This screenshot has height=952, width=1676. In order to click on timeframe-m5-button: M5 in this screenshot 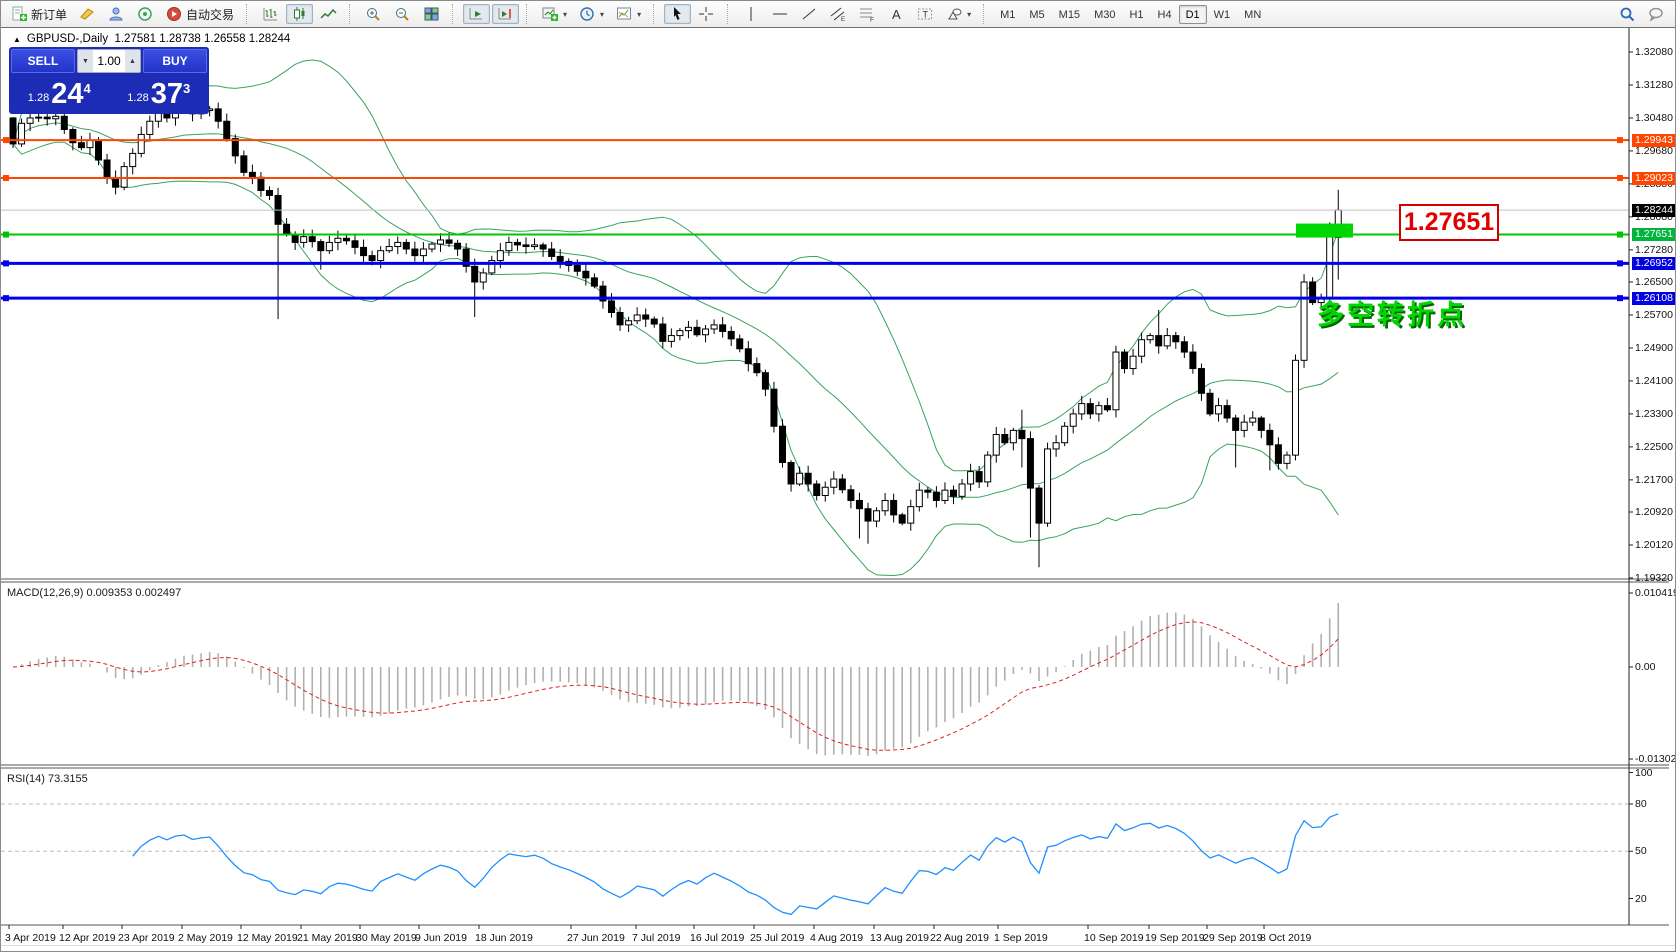, I will do `click(1036, 14)`.